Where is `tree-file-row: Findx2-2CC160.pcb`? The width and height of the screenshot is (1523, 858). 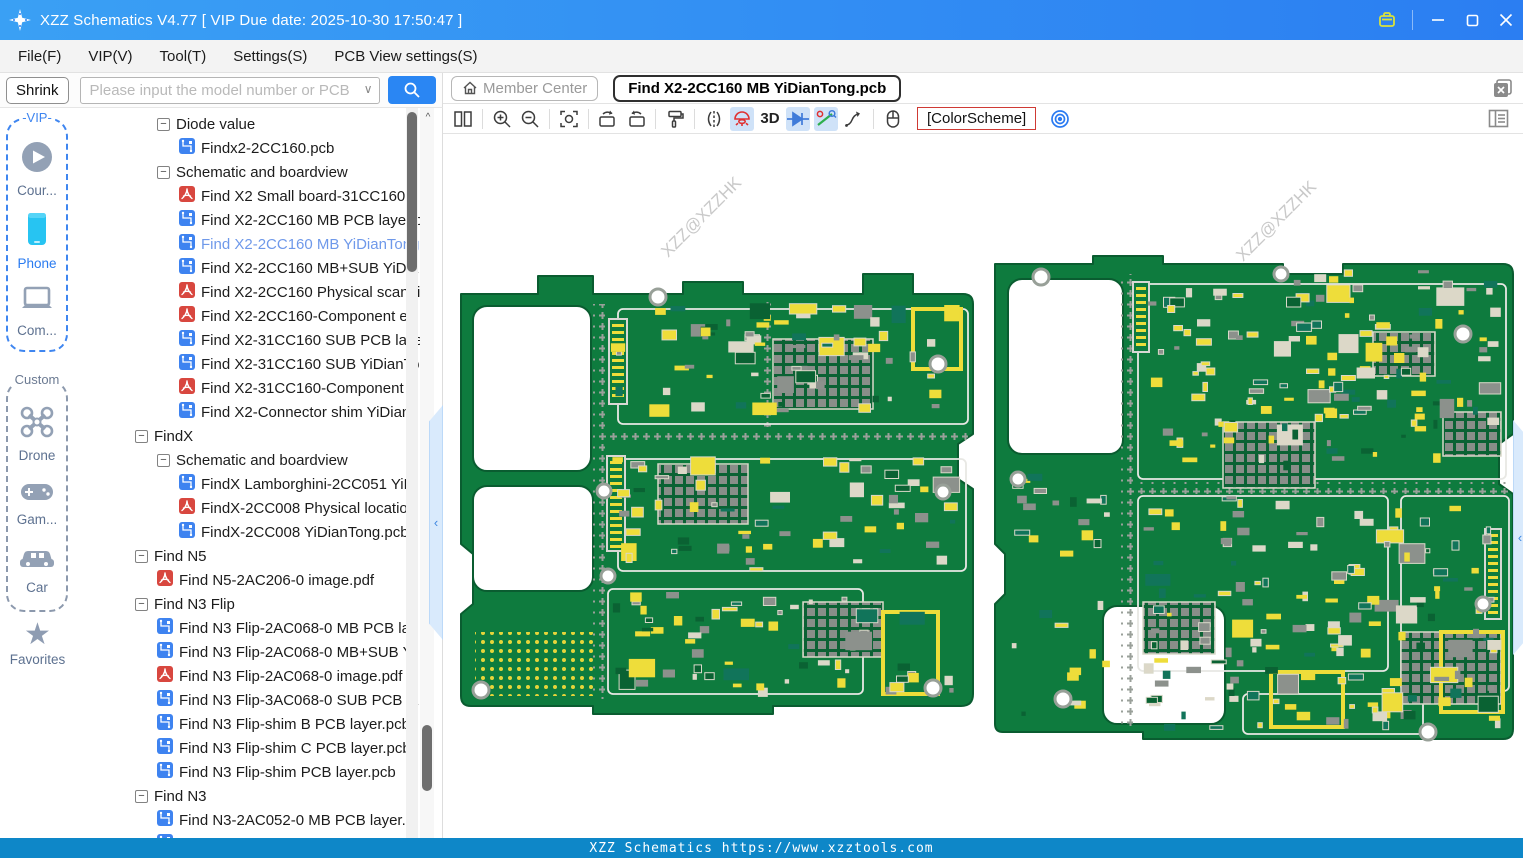 tree-file-row: Findx2-2CC160.pcb is located at coordinates (240, 148).